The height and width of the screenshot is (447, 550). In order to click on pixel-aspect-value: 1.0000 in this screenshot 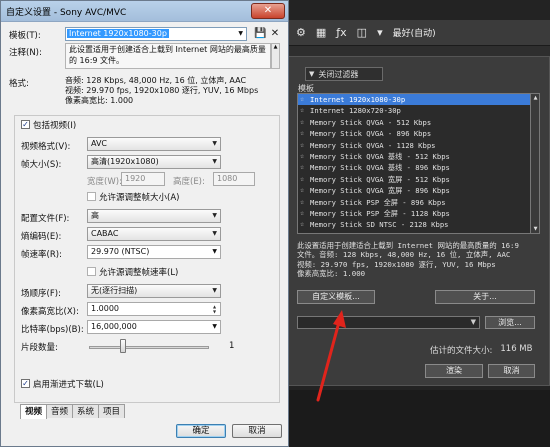, I will do `click(105, 308)`.